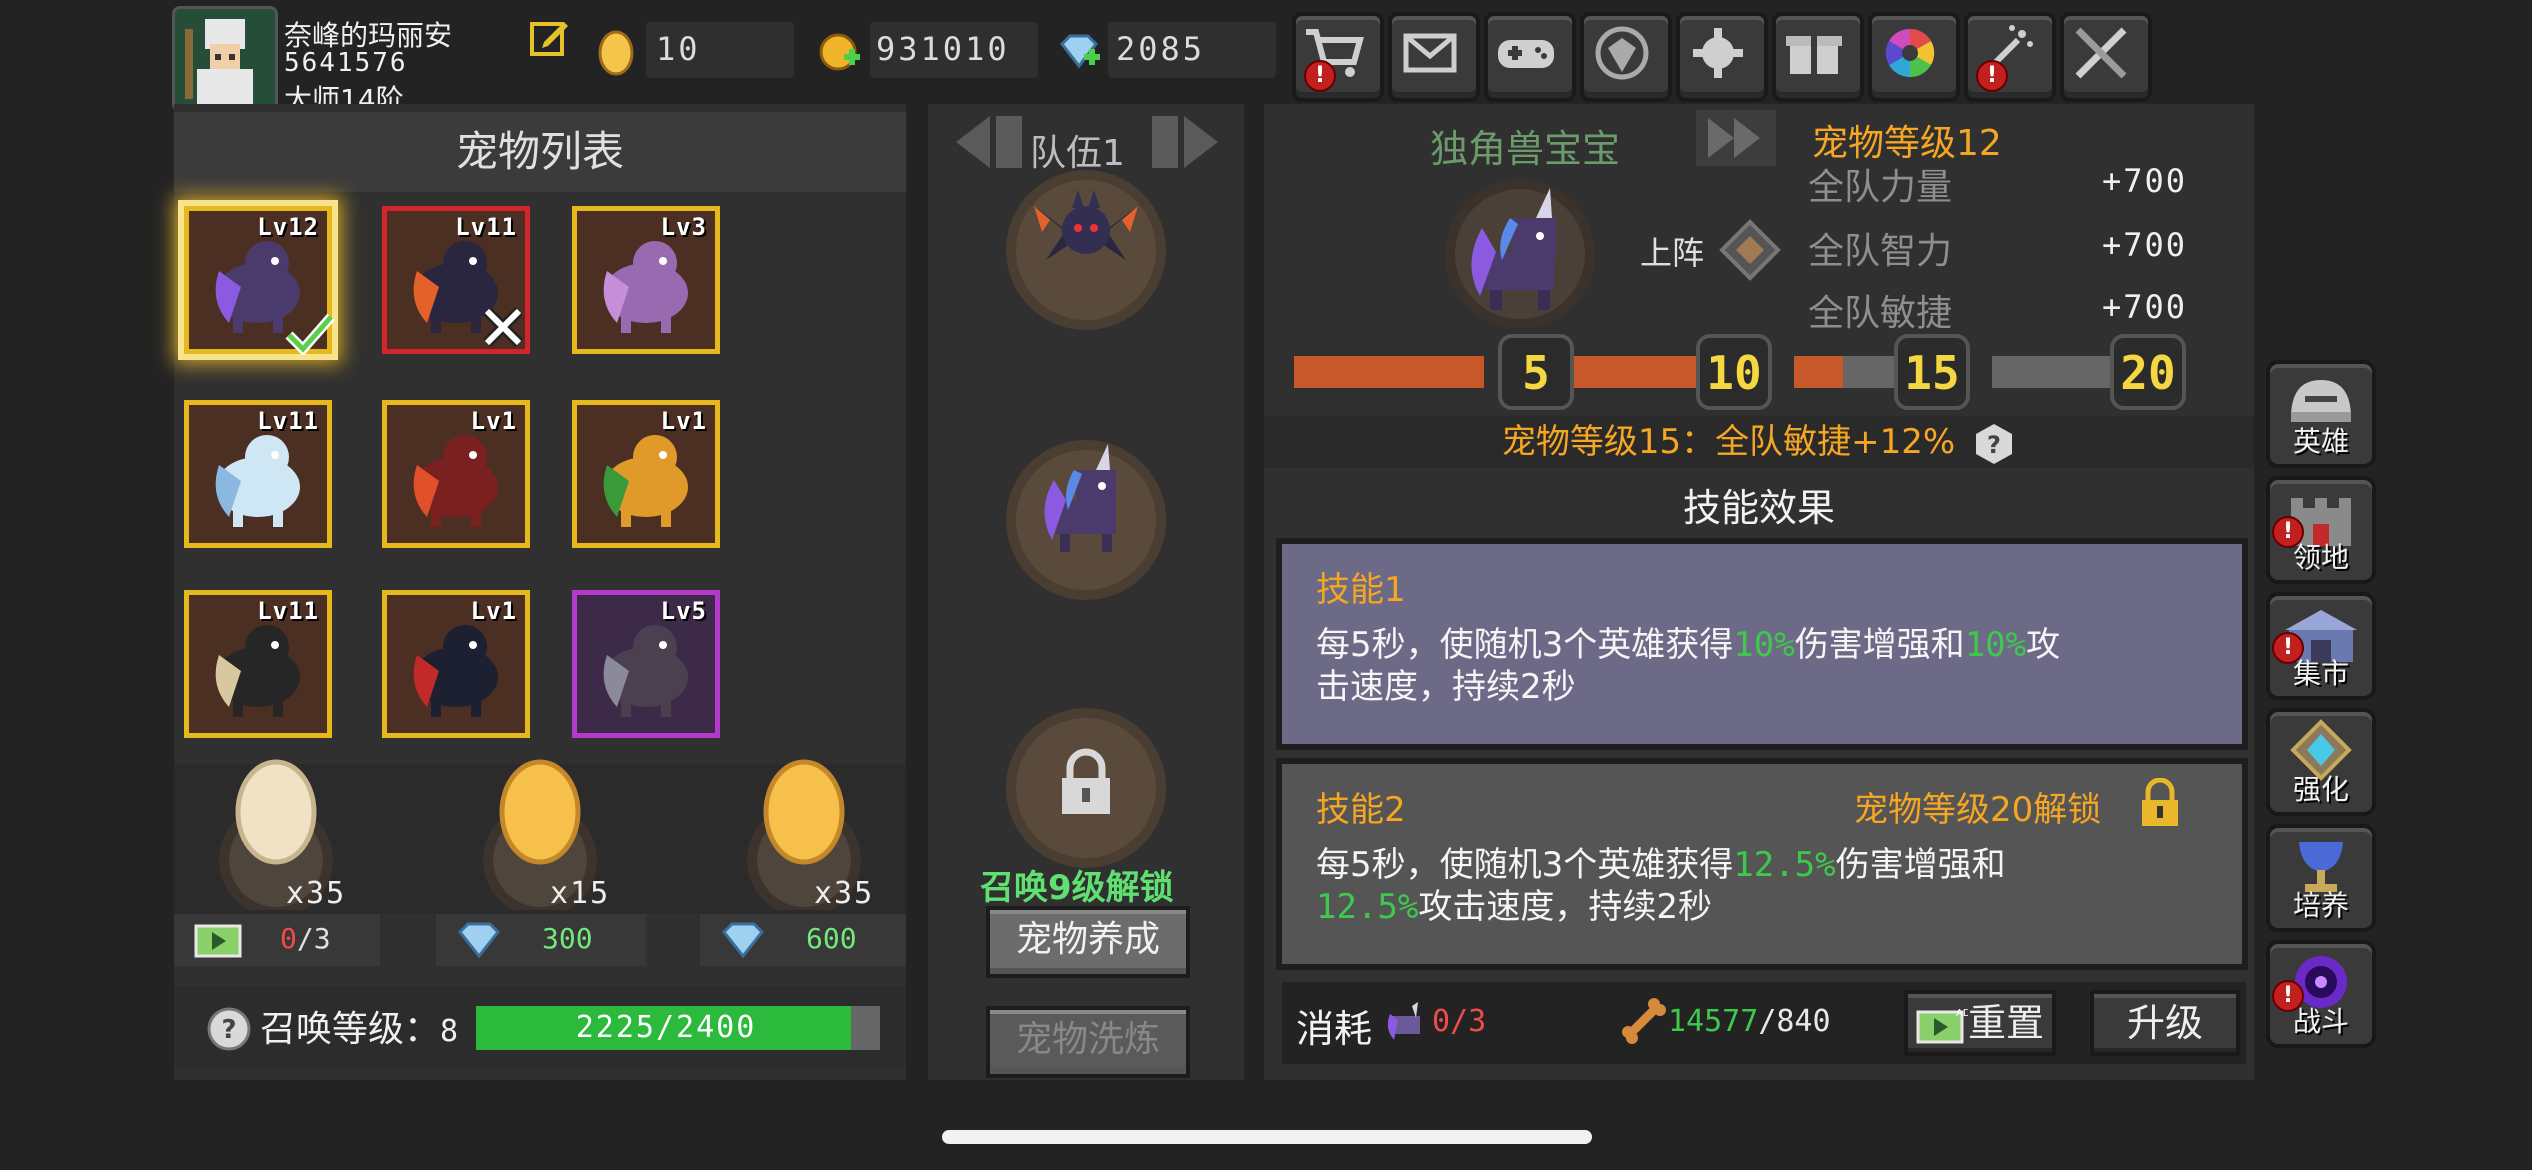 This screenshot has width=2532, height=1170. What do you see at coordinates (1086, 788) in the screenshot?
I see `team-slot-3-locked` at bounding box center [1086, 788].